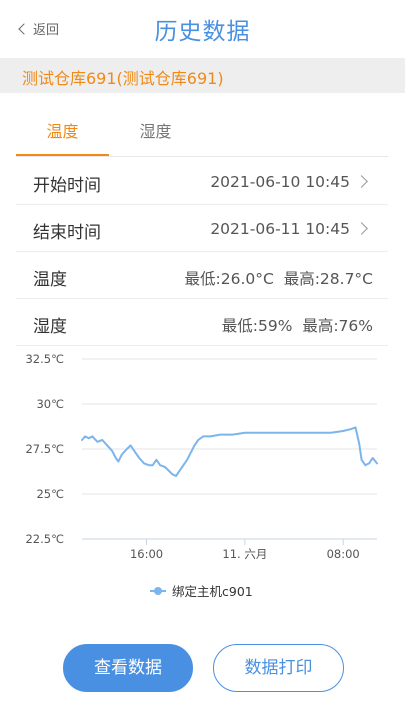 The height and width of the screenshot is (720, 405). I want to click on page-title: 历史数据, so click(202, 32).